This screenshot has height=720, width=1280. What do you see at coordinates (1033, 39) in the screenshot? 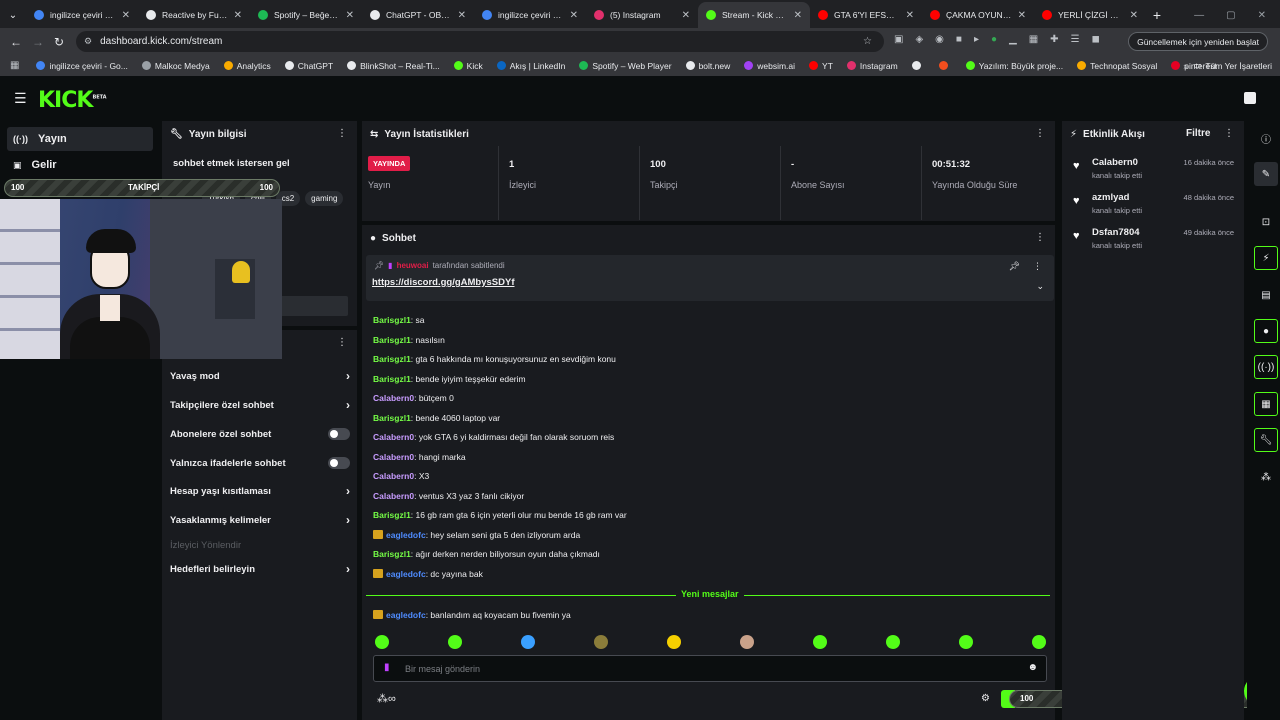
I see `extension-icon: ▦` at bounding box center [1033, 39].